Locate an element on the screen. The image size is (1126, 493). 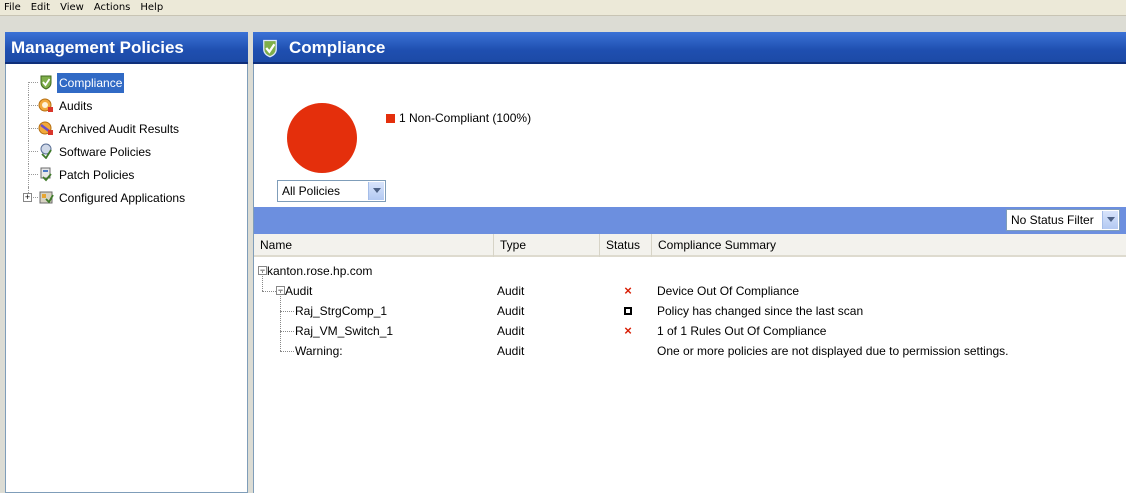
row-name: Warning: is located at coordinates (319, 351).